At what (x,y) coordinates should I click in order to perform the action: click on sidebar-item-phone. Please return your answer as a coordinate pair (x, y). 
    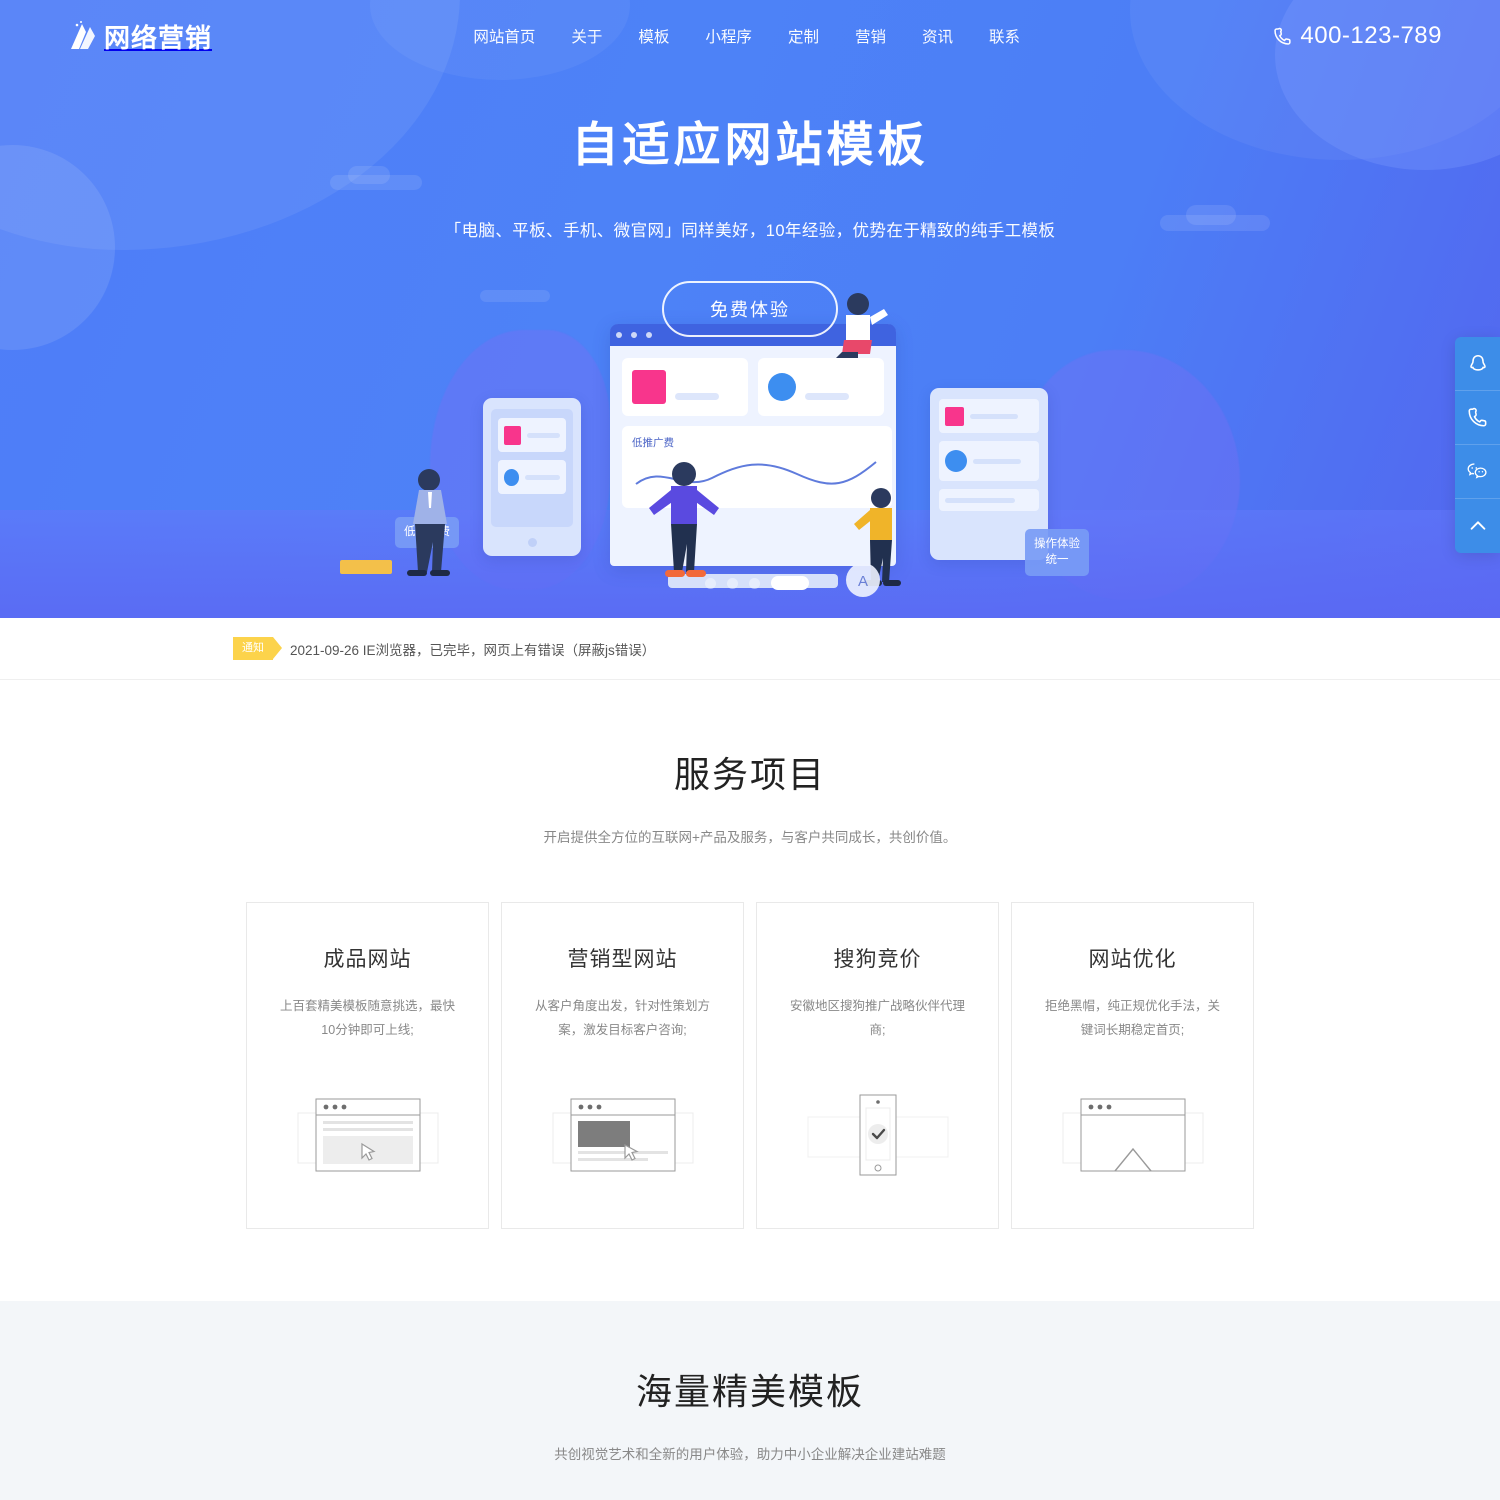
    Looking at the image, I should click on (1477, 418).